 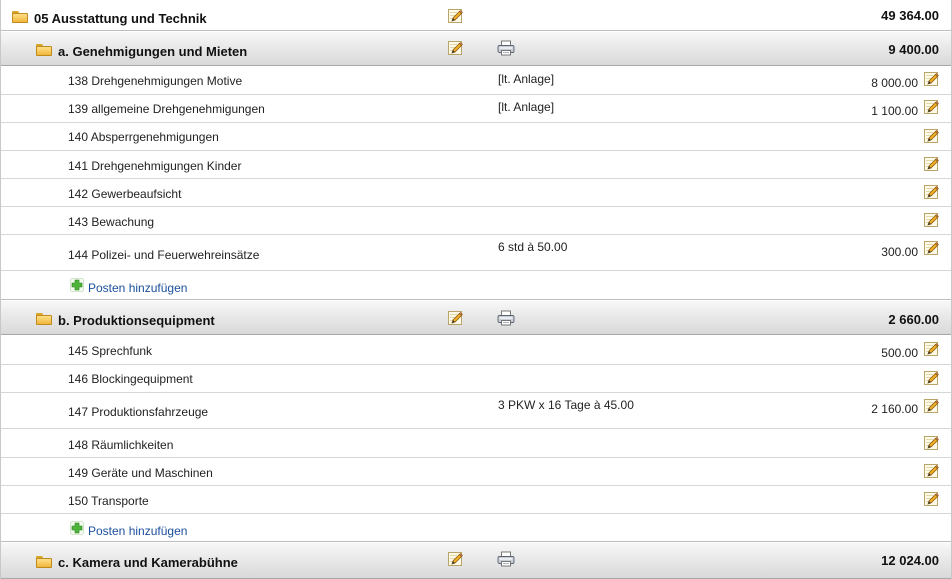 What do you see at coordinates (476, 379) in the screenshot?
I see `budget-item-row: 146 Blockingequipment` at bounding box center [476, 379].